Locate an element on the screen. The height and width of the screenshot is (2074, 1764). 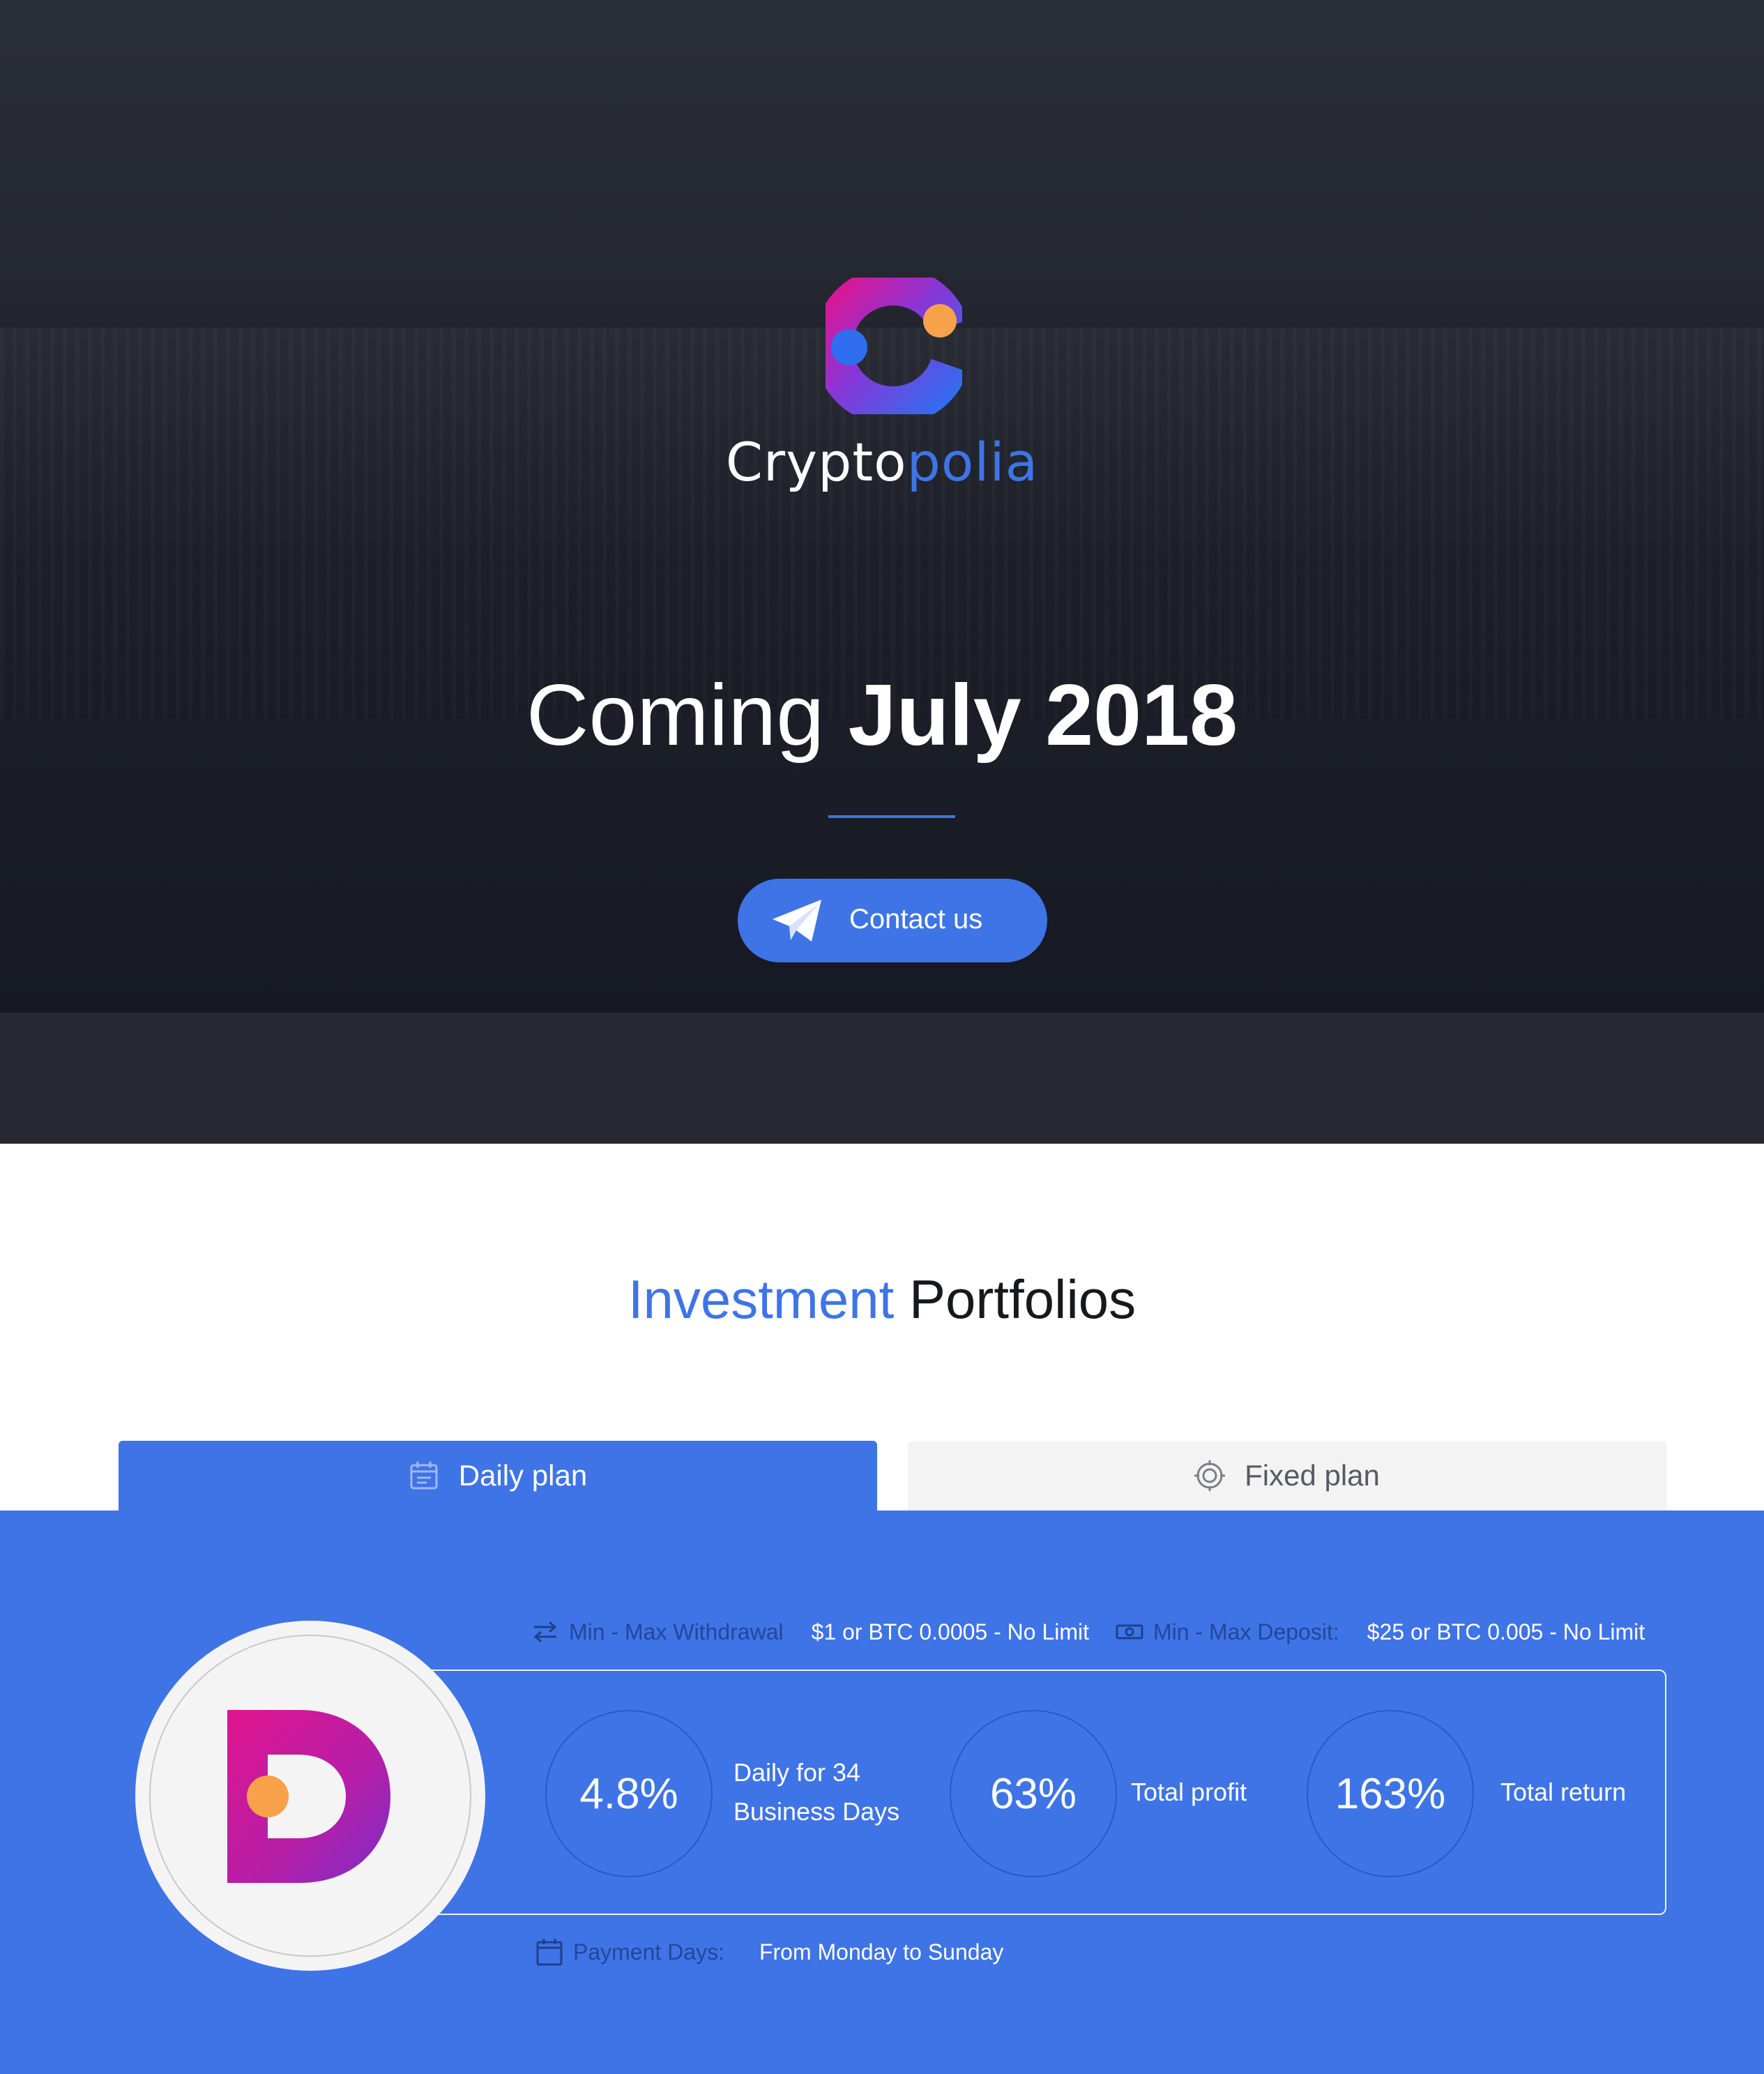
deposit-value: $25 or BTC 0.005 - No Limit is located at coordinates (1506, 1631).